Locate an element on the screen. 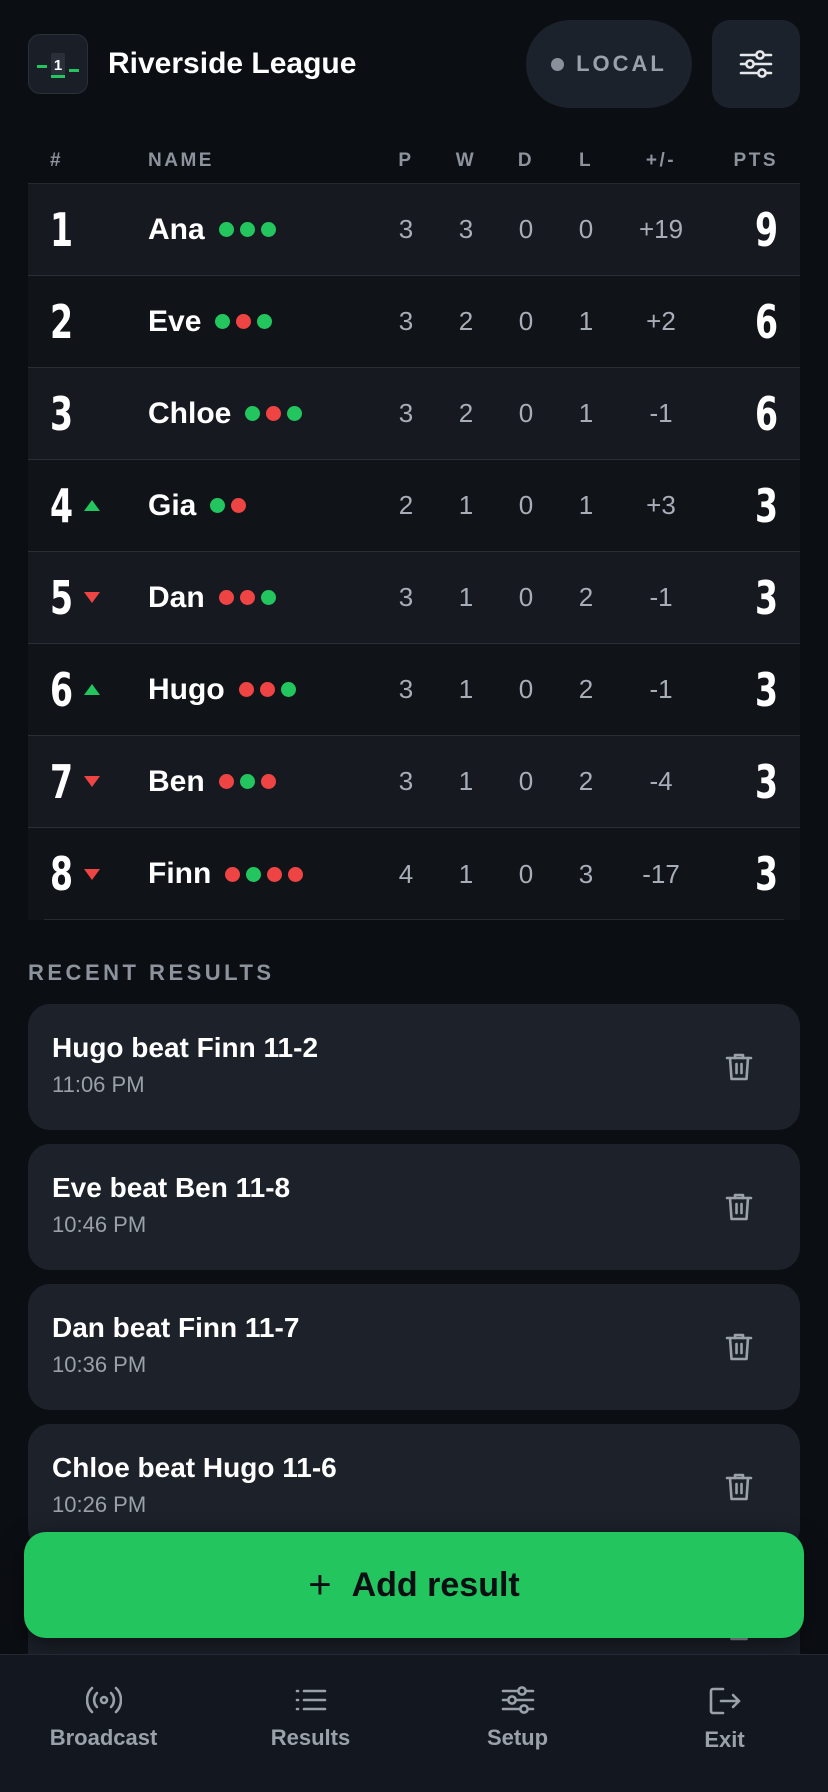  table-row: 5 Dan 3 1 0 2 -1 3 is located at coordinates (414, 598).